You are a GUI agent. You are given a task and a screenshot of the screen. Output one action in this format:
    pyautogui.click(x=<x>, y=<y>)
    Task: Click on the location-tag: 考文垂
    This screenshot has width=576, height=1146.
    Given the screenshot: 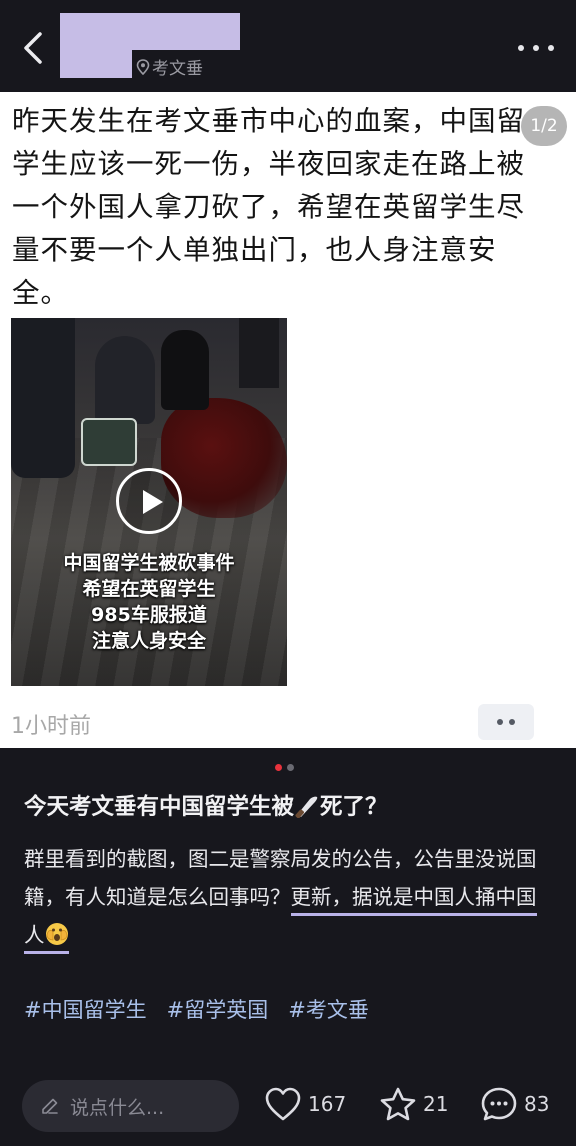 What is the action you would take?
    pyautogui.click(x=169, y=66)
    